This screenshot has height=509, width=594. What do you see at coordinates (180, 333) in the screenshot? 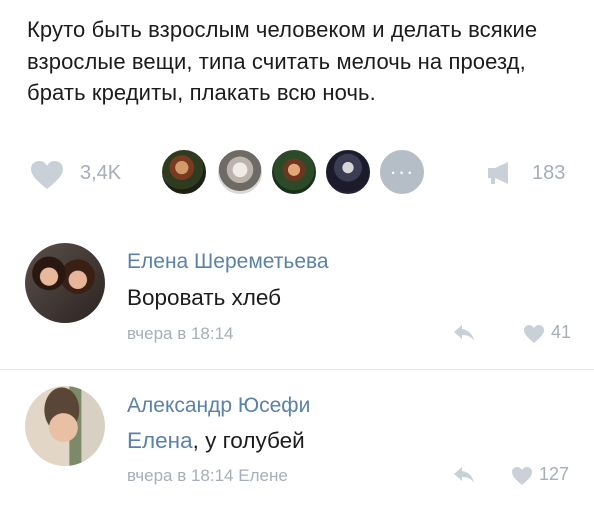
I see `comment-time: вчера в 18:14` at bounding box center [180, 333].